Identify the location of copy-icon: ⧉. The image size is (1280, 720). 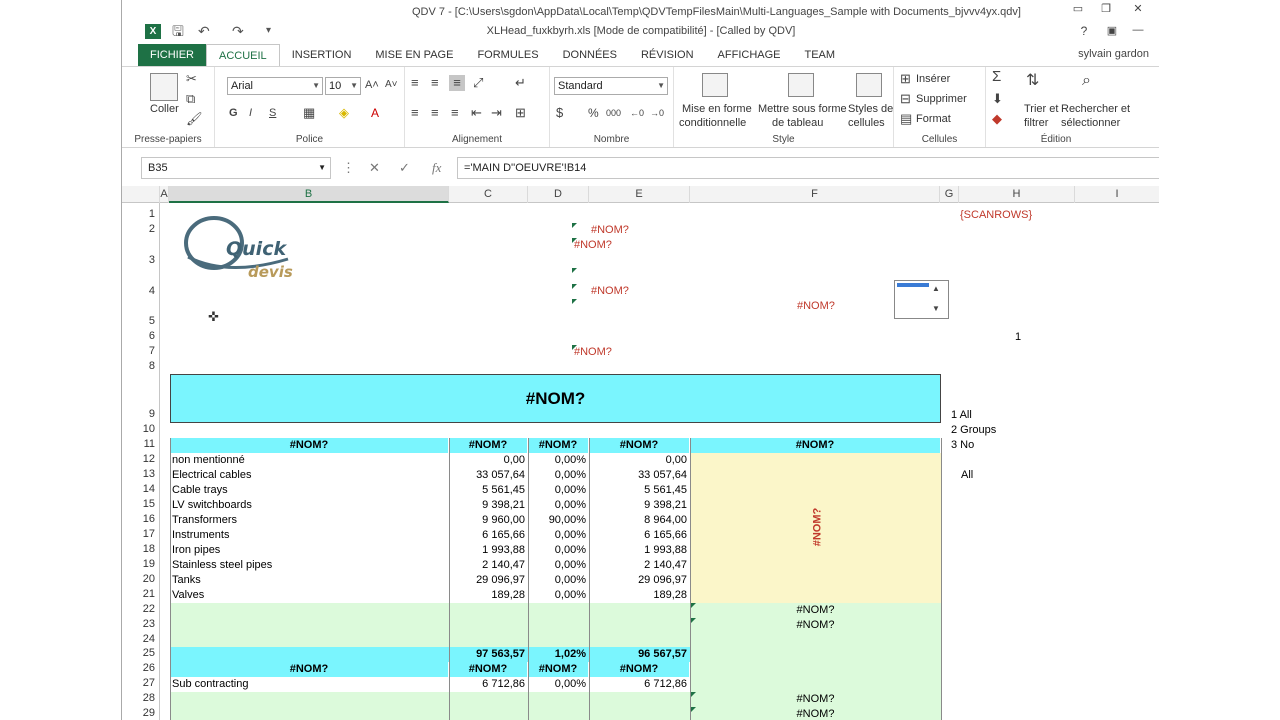
(190, 99).